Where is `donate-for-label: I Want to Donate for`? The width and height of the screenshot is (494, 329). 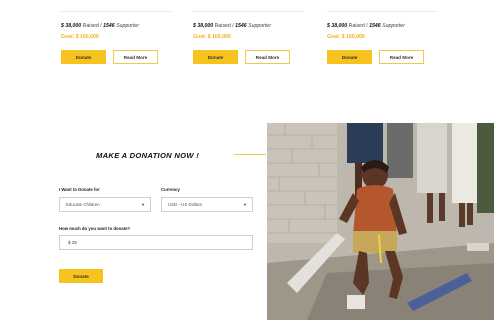
donate-for-label: I Want to Donate for is located at coordinates (79, 189).